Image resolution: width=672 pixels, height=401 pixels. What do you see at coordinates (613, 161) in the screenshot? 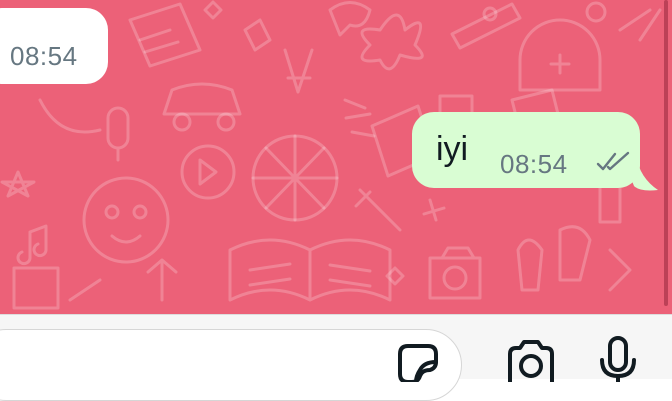
I see `double-check-icon` at bounding box center [613, 161].